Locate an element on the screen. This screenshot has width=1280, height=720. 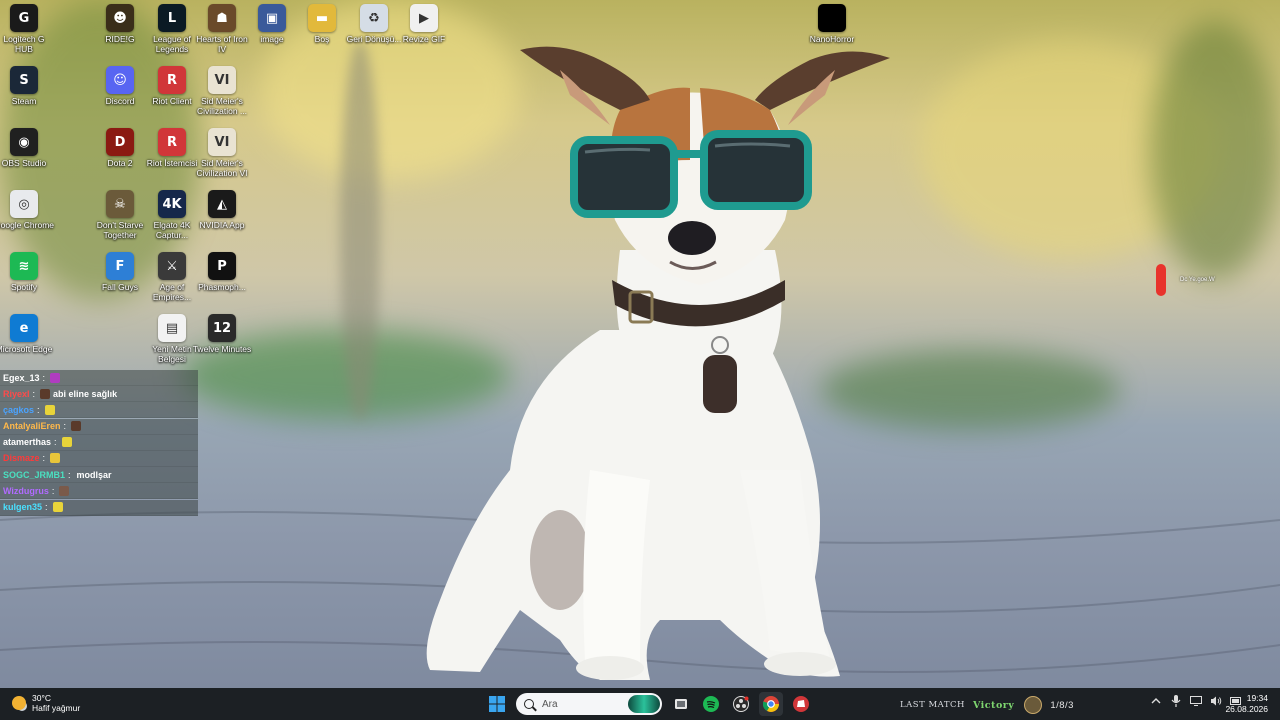
ride-icon: ☻ is located at coordinates (120, 18).